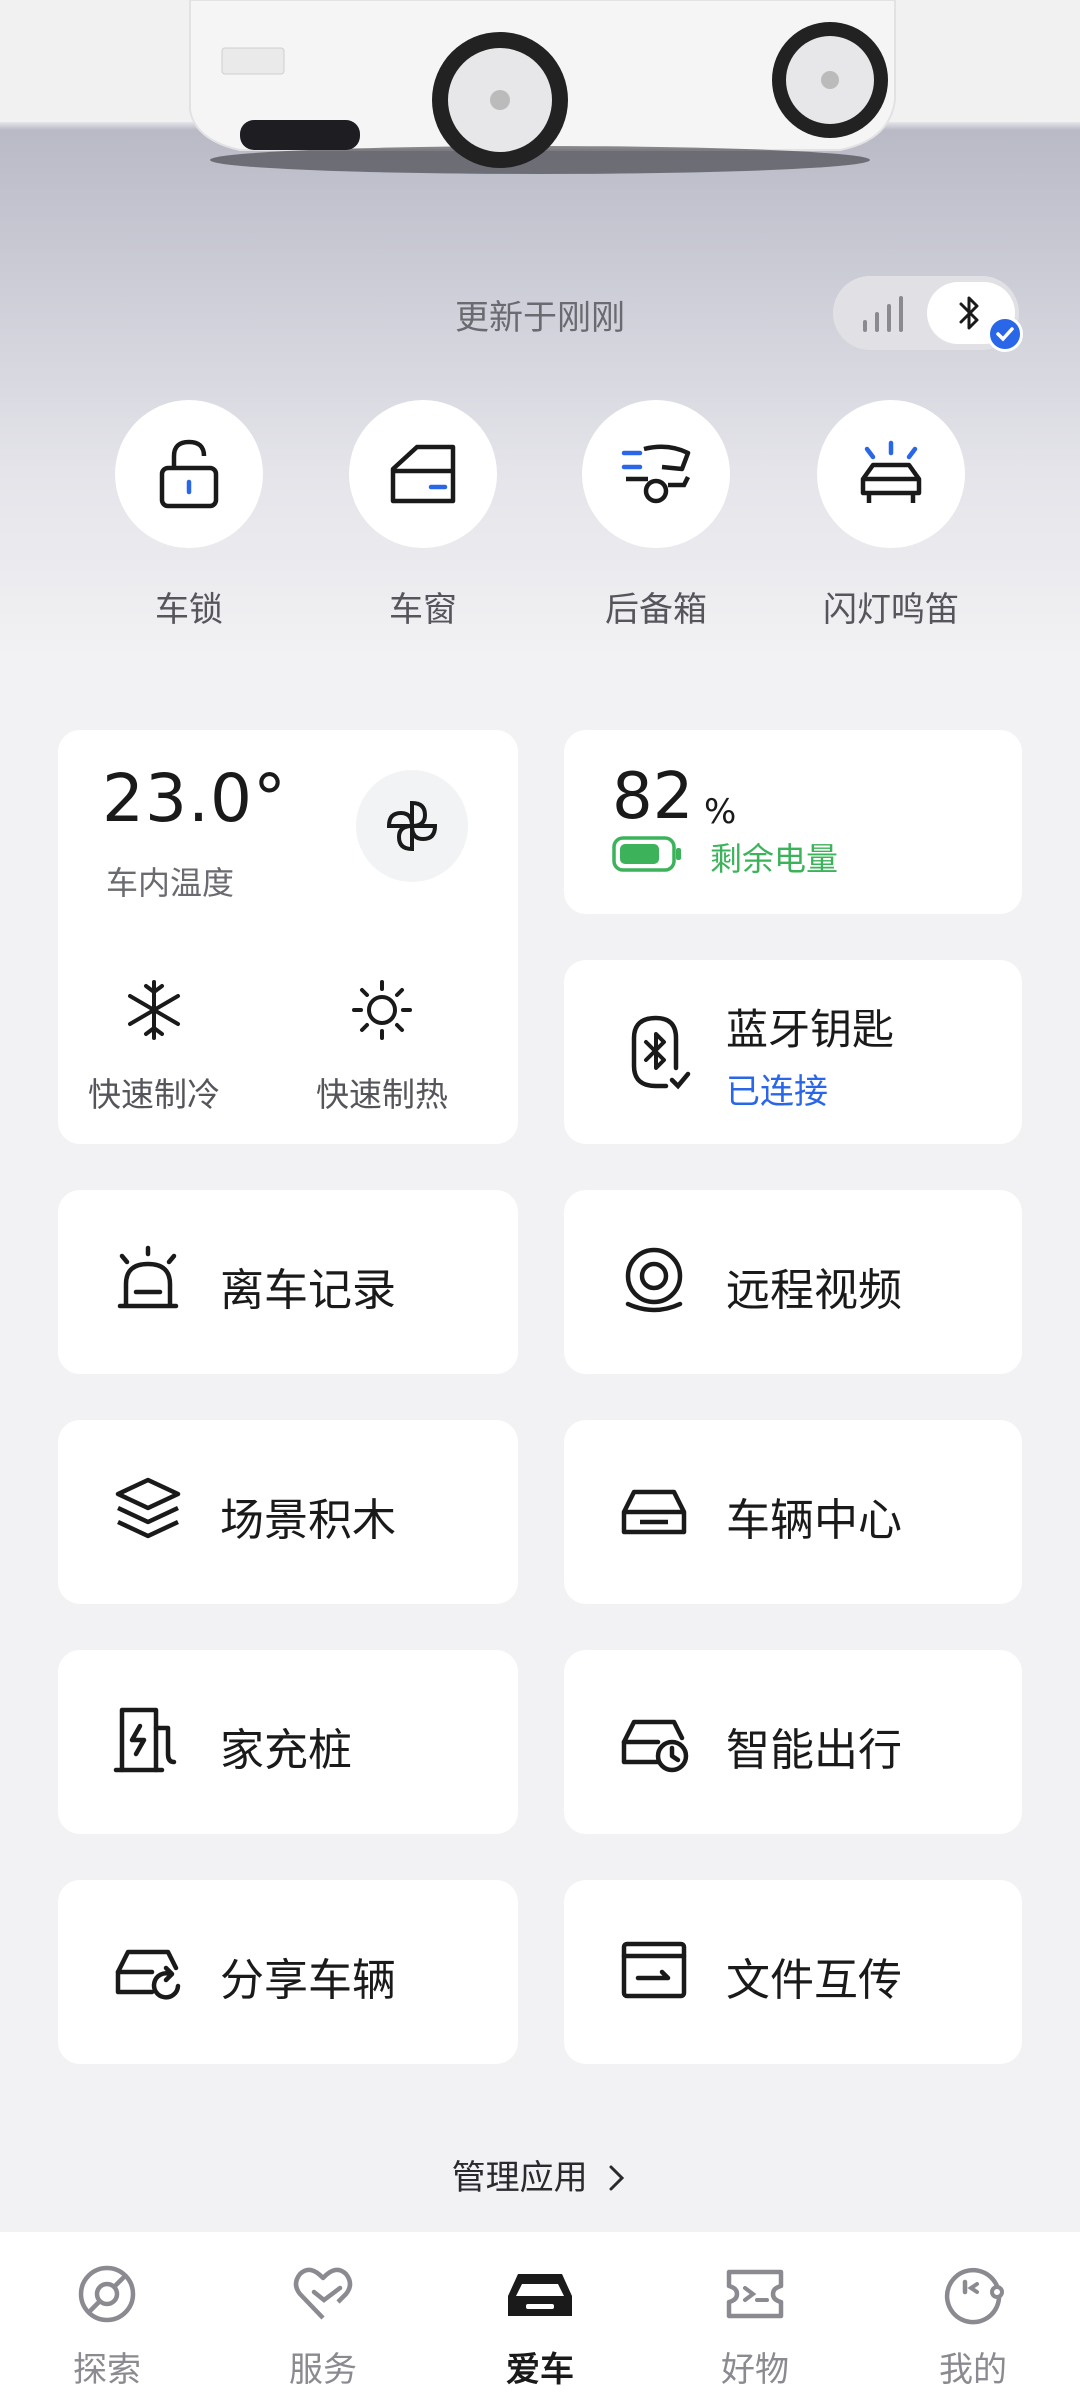 Image resolution: width=1080 pixels, height=2404 pixels. I want to click on flash-horn-button, so click(891, 474).